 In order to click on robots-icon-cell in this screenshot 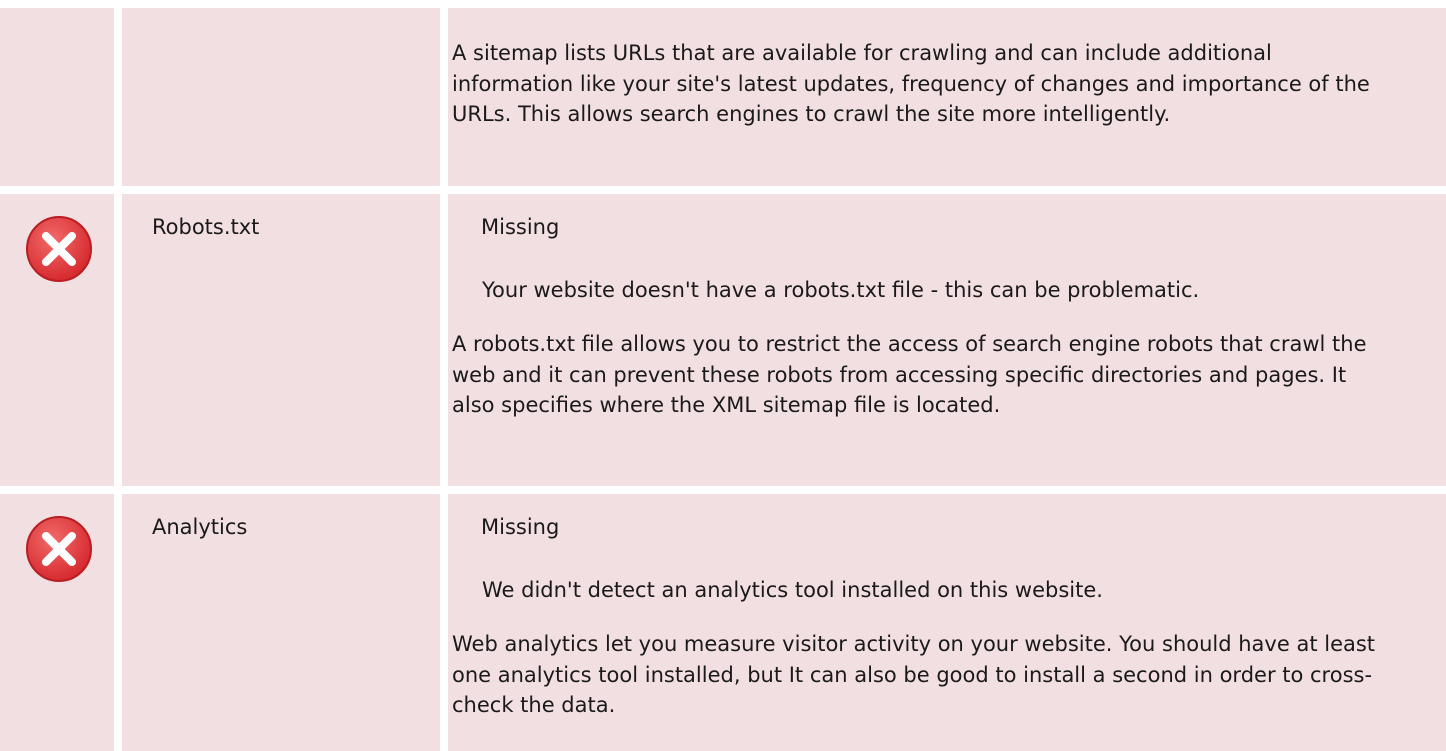, I will do `click(57, 340)`.